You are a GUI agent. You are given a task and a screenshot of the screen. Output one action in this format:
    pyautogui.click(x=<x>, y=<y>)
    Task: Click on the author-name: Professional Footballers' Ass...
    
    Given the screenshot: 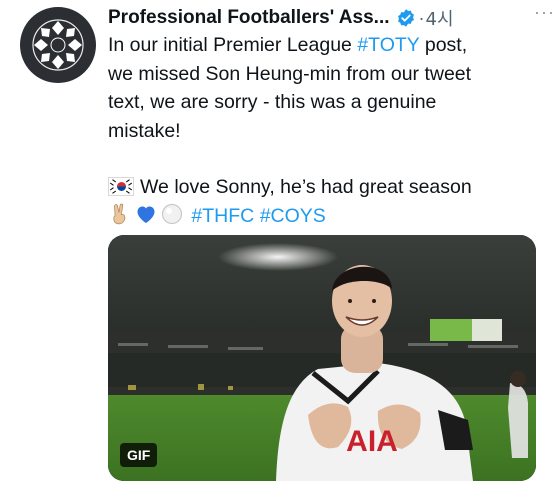 What is the action you would take?
    pyautogui.click(x=249, y=18)
    